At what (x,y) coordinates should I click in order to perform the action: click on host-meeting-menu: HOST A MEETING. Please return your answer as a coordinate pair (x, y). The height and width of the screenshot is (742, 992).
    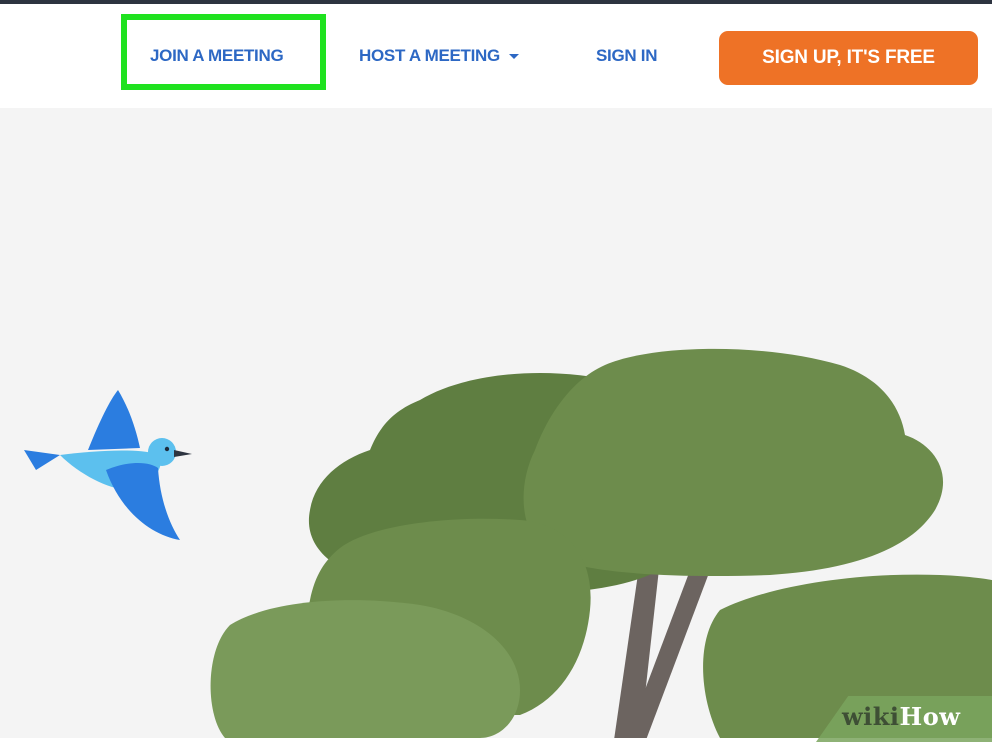
    Looking at the image, I should click on (439, 56).